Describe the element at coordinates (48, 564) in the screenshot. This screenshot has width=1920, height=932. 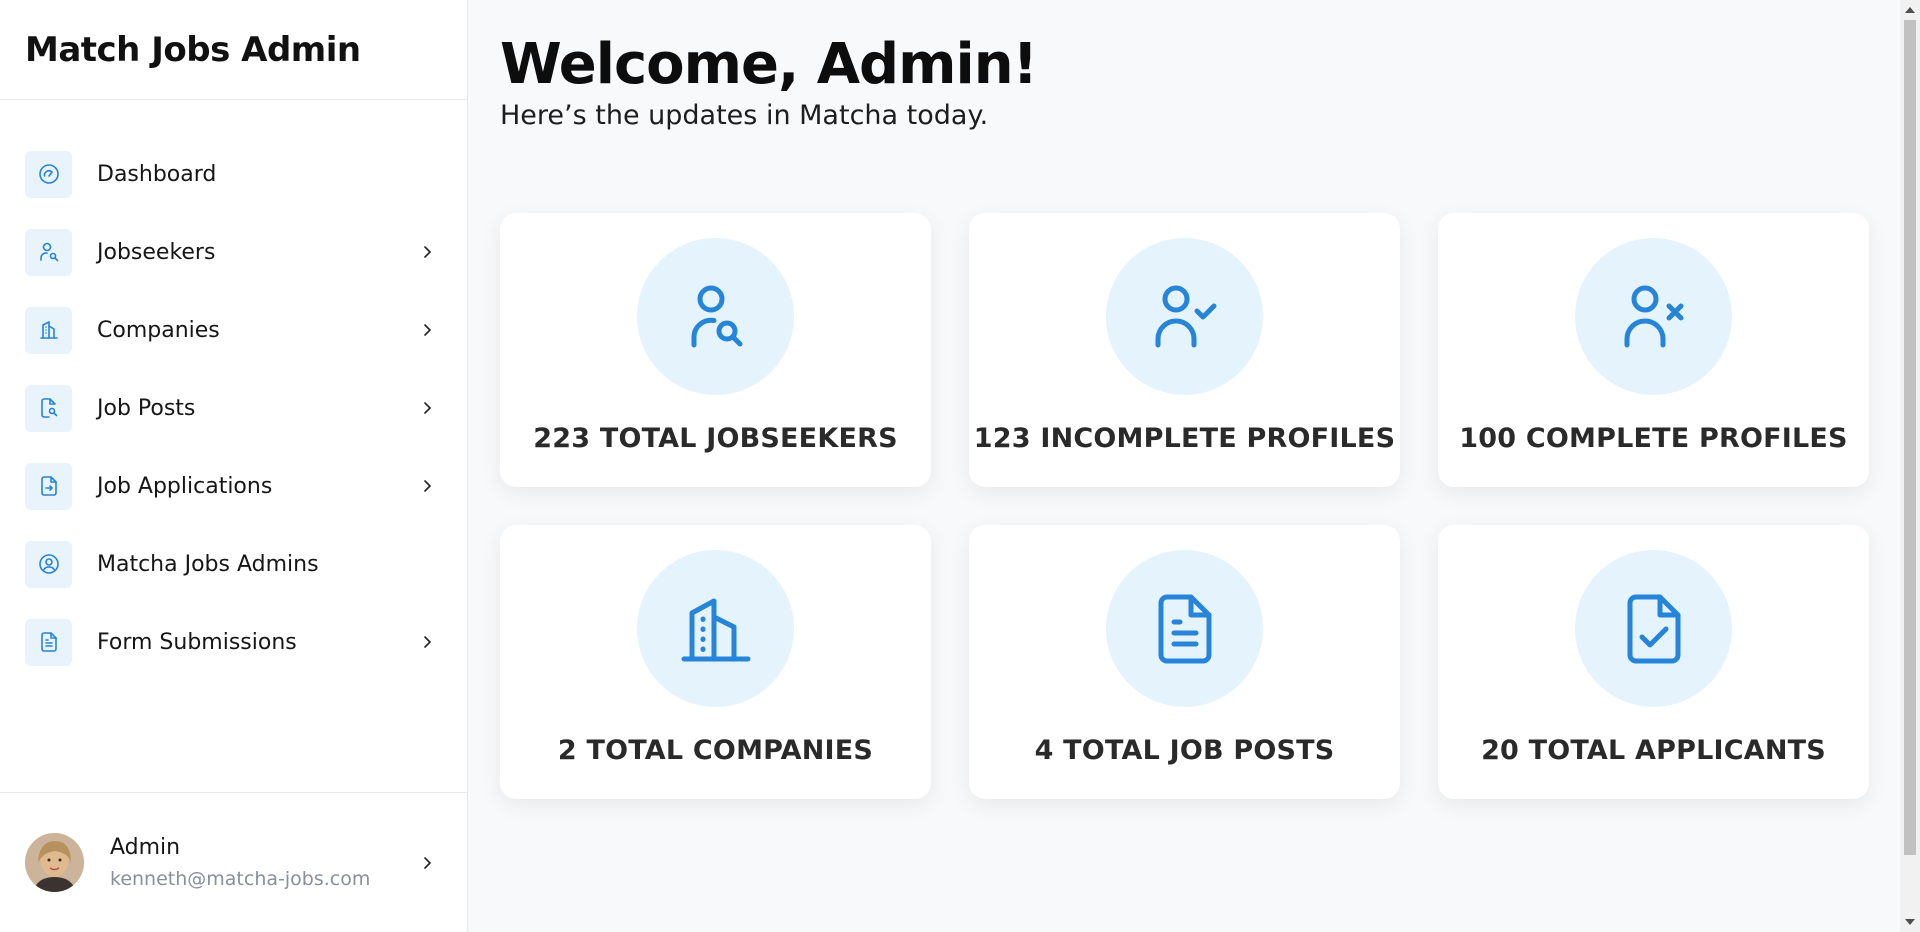
I see `user-circle-icon` at that location.